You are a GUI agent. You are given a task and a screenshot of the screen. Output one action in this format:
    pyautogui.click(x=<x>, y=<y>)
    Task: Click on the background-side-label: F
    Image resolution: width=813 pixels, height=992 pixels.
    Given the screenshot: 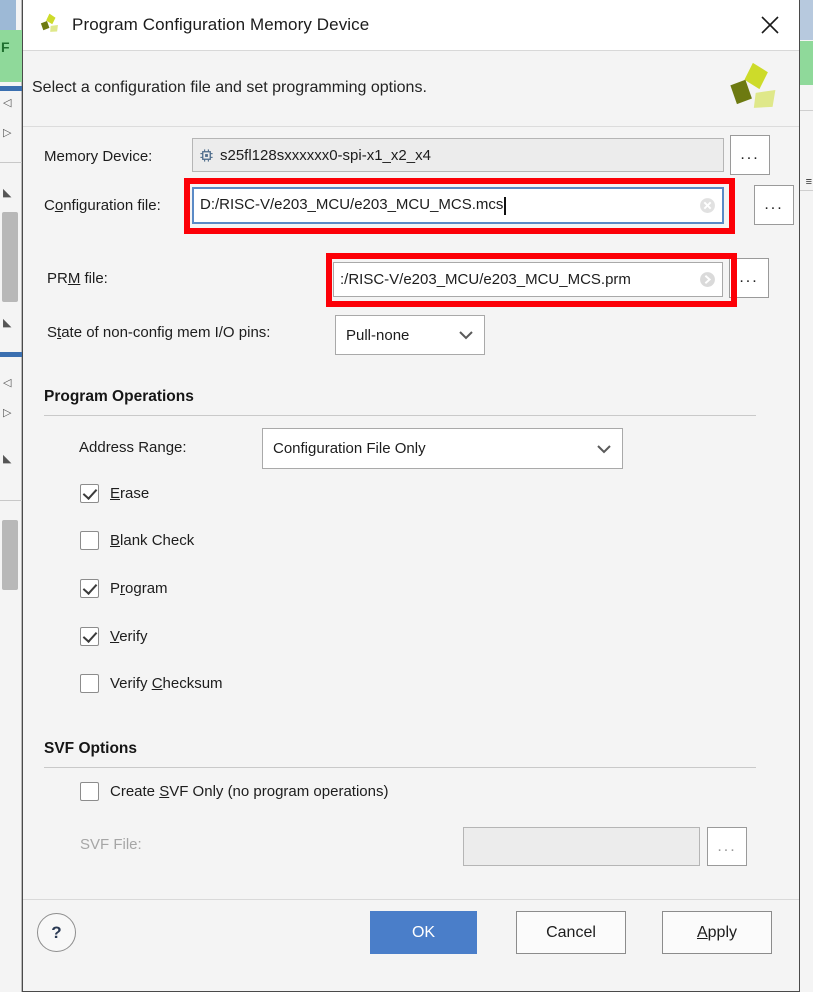 What is the action you would take?
    pyautogui.click(x=5, y=47)
    